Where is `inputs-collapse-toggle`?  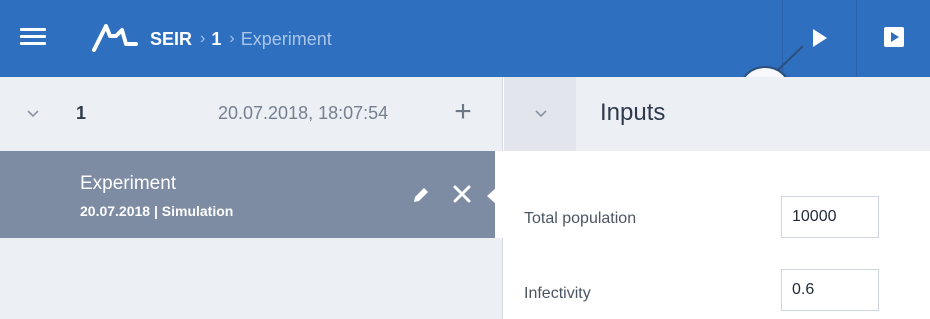
inputs-collapse-toggle is located at coordinates (540, 114).